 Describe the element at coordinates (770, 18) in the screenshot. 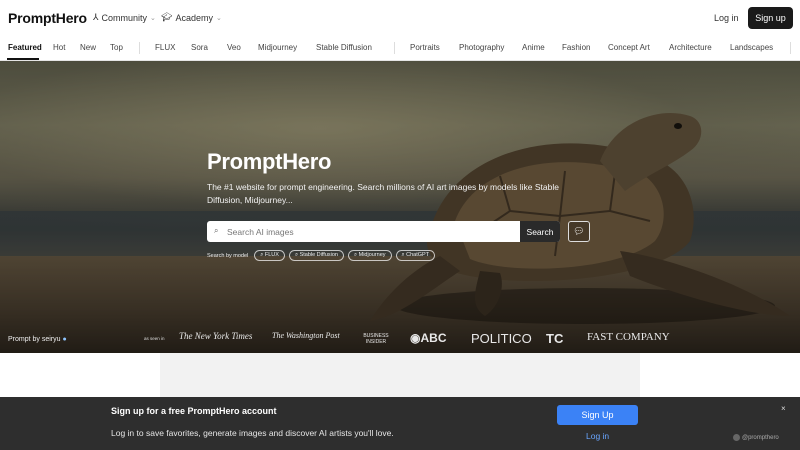

I see `signup-button: Sign up` at that location.